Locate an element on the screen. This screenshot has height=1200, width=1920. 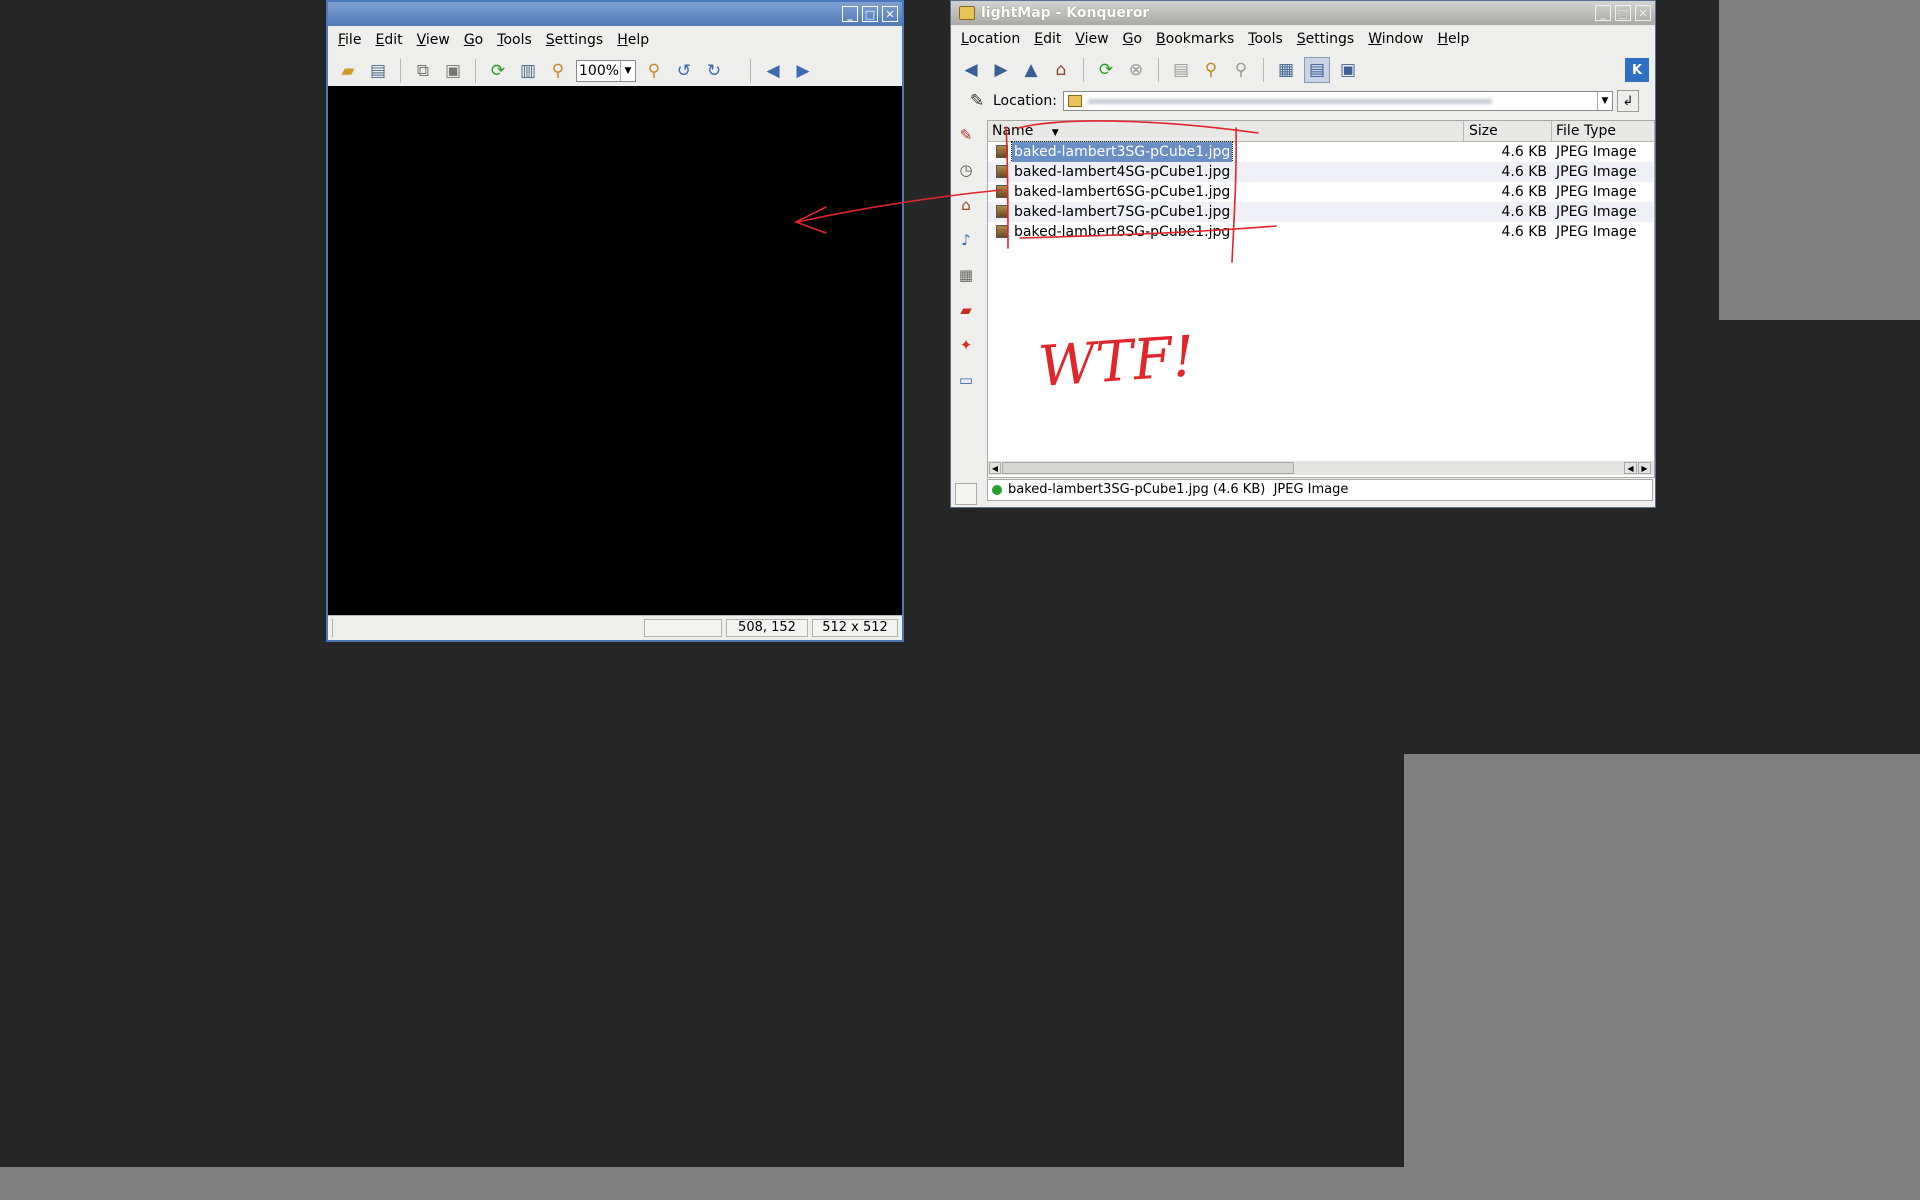
preview-icon: ▣ is located at coordinates (1348, 70).